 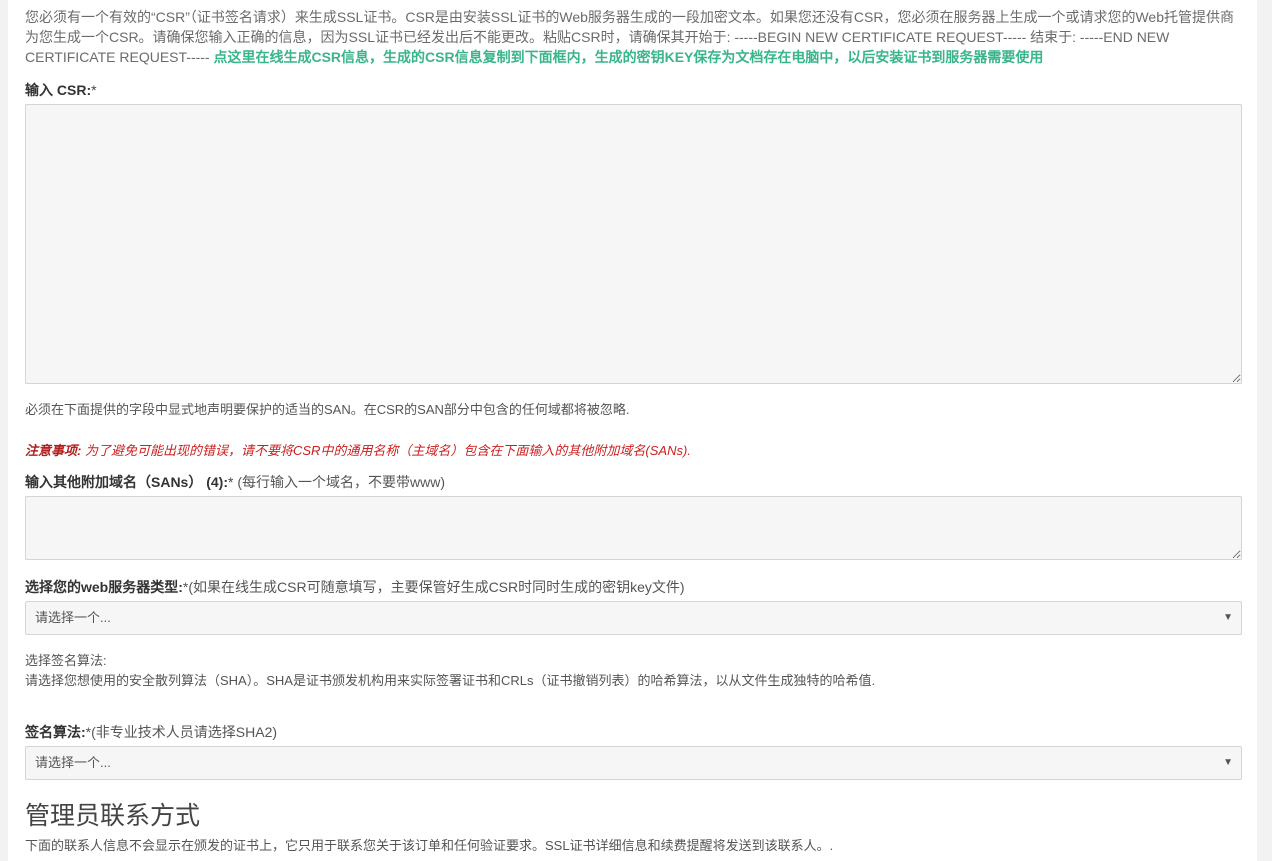 What do you see at coordinates (66, 660) in the screenshot?
I see `algorithm-info-title: 选择签名算法:` at bounding box center [66, 660].